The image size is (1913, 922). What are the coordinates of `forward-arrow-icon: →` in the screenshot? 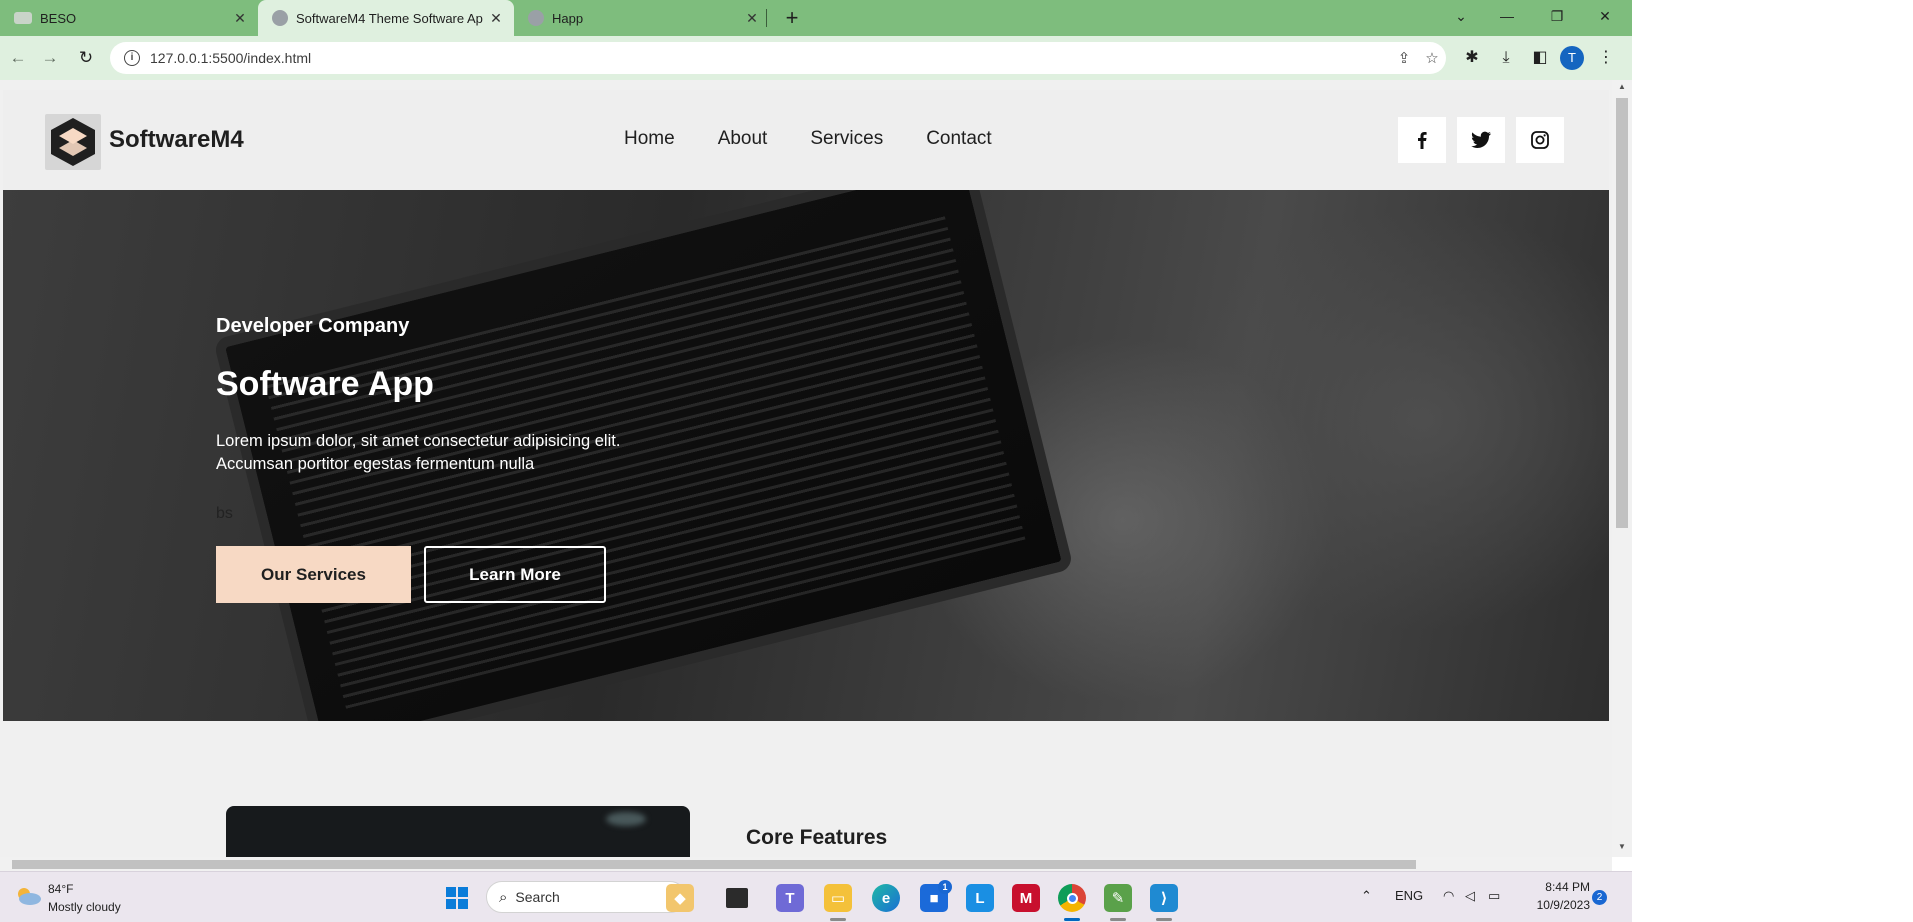 It's located at (50, 58).